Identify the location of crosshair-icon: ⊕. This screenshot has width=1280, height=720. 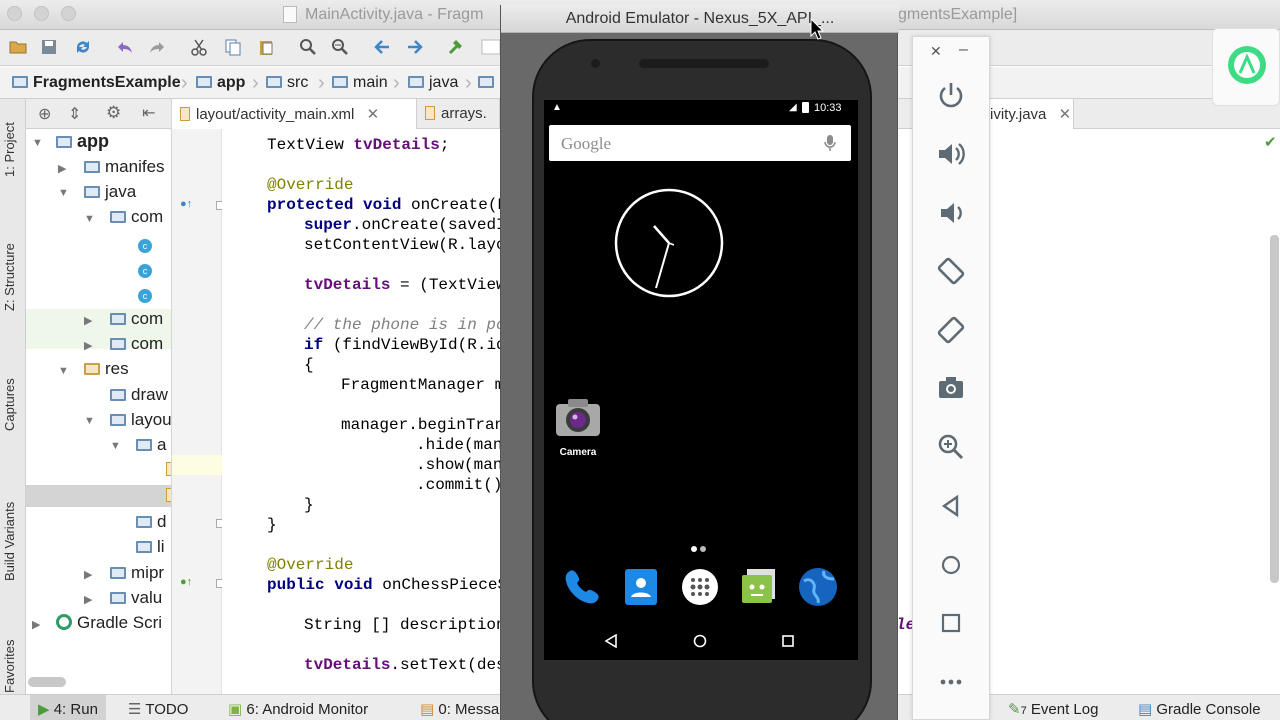
(44, 114).